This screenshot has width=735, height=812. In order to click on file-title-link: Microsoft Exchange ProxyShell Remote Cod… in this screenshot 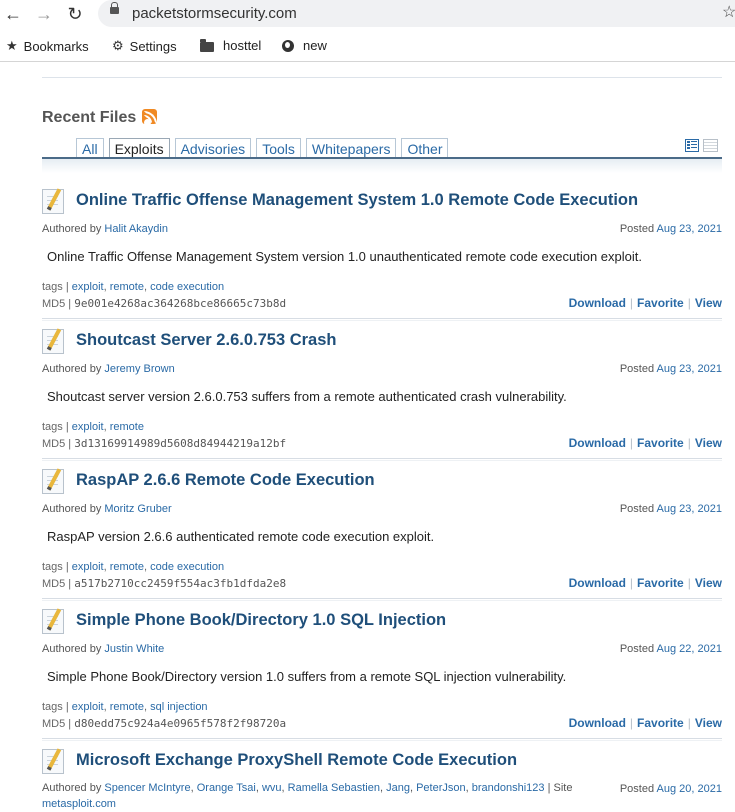, I will do `click(296, 760)`.